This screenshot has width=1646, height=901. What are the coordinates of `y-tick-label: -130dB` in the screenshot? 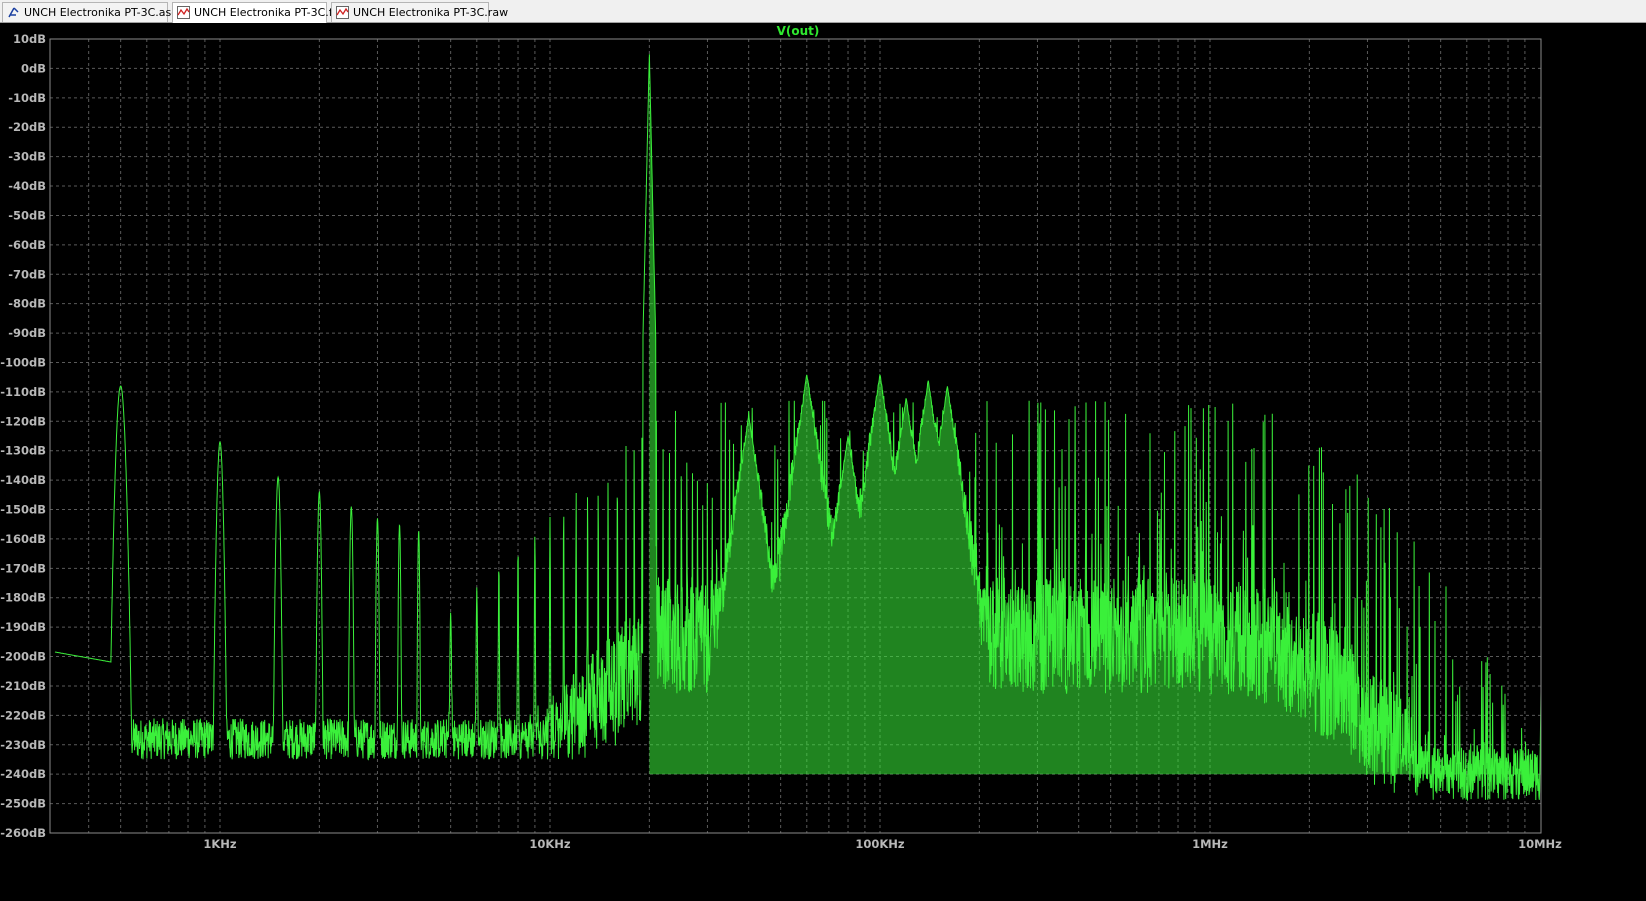 It's located at (23, 451).